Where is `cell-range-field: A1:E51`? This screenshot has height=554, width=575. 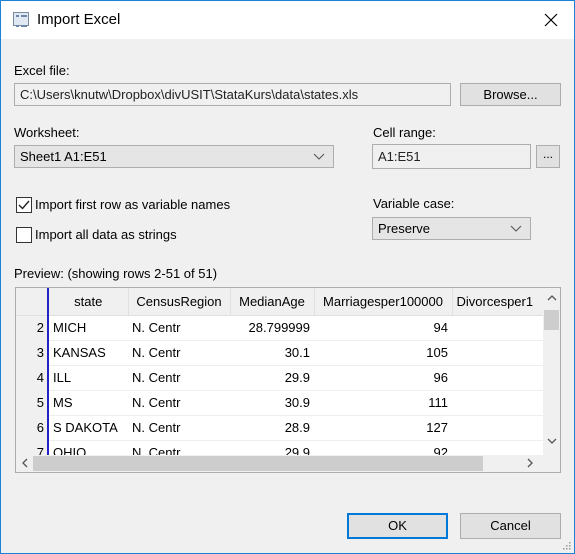 cell-range-field: A1:E51 is located at coordinates (451, 156).